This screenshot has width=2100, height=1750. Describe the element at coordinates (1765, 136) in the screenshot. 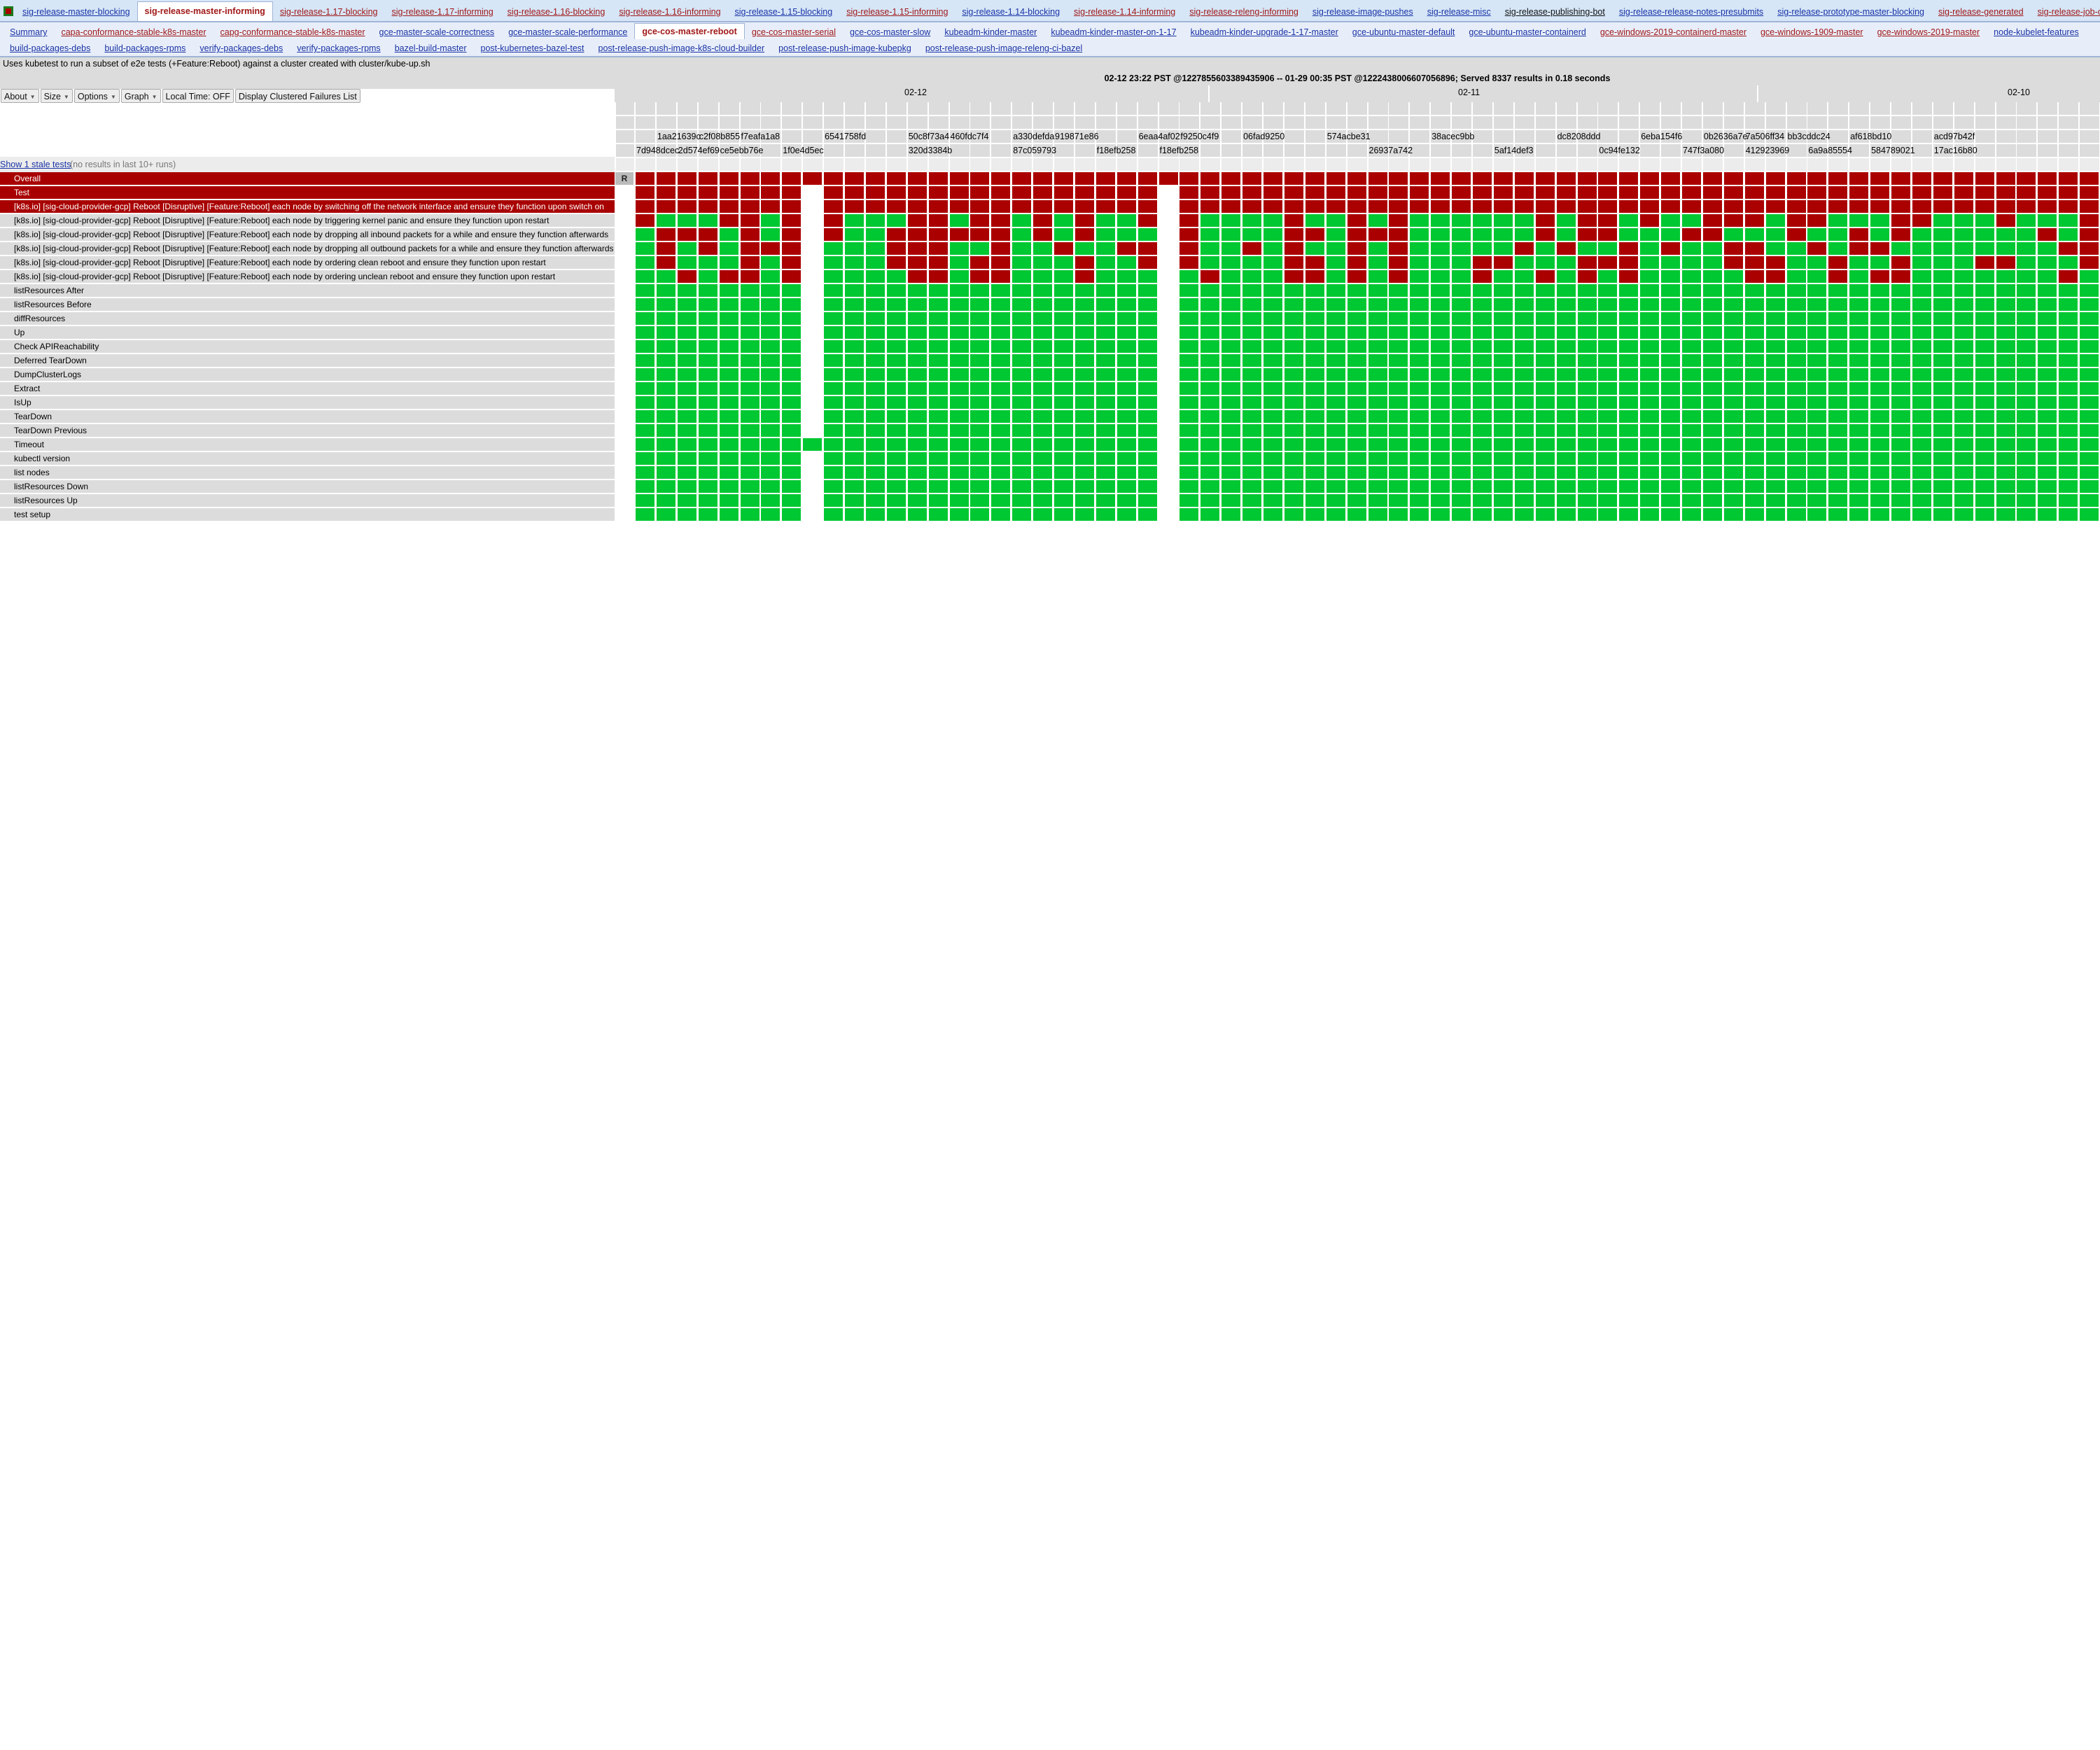

I see `commit-hash: 7a506ff34` at that location.